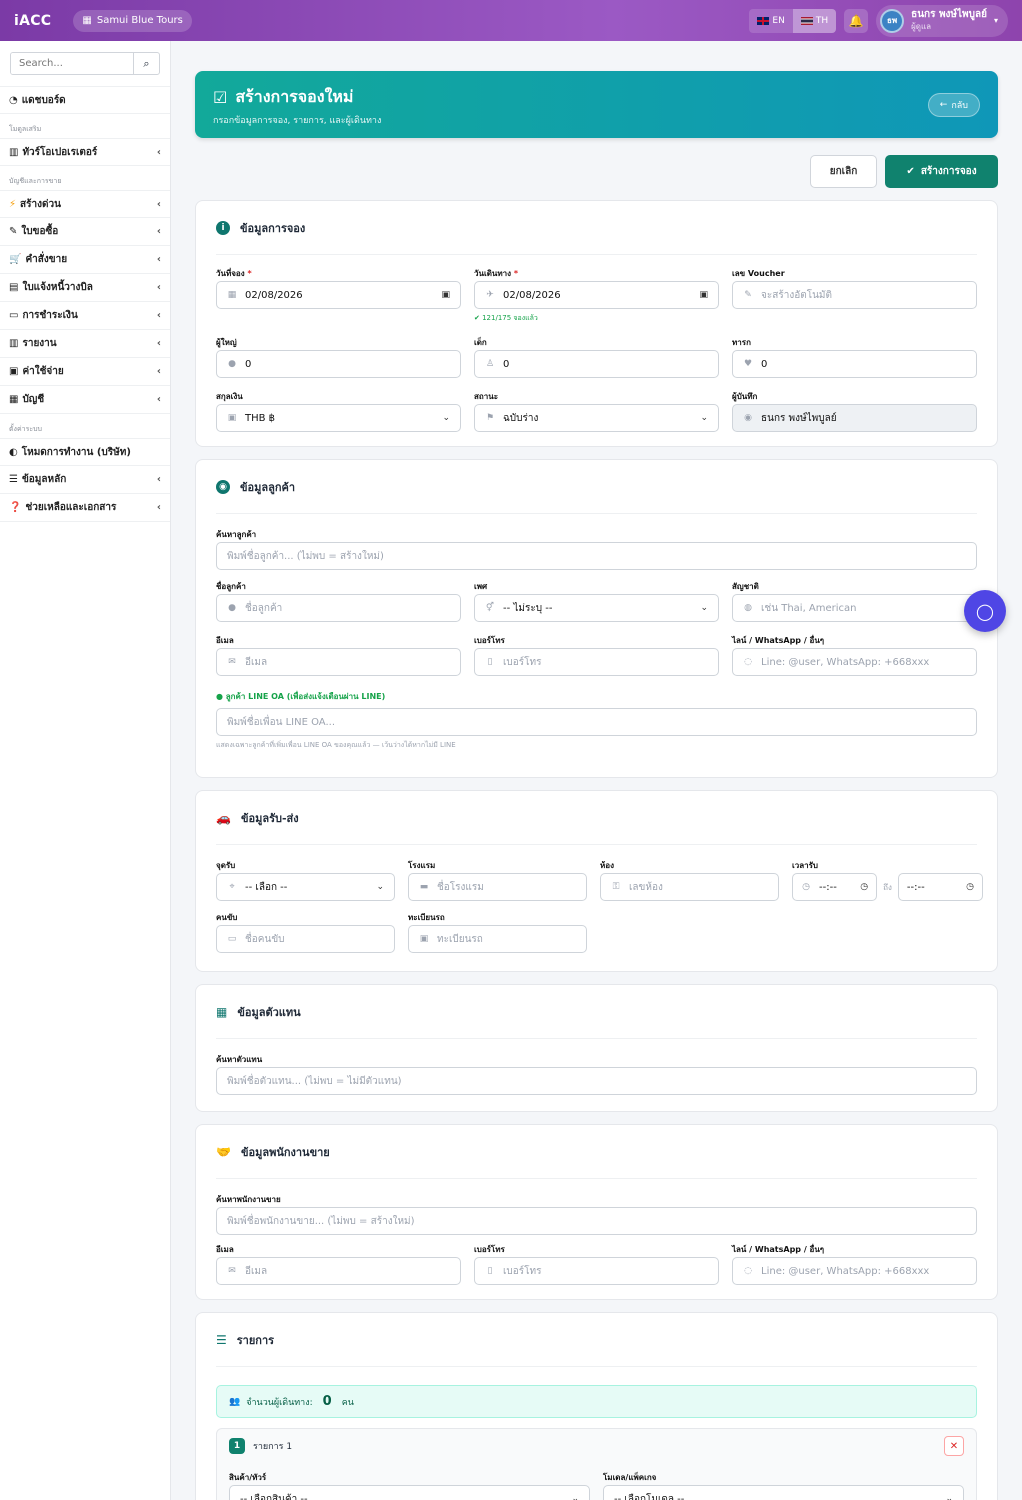 Image resolution: width=1022 pixels, height=1500 pixels. I want to click on field-label: เลข Voucher, so click(758, 273).